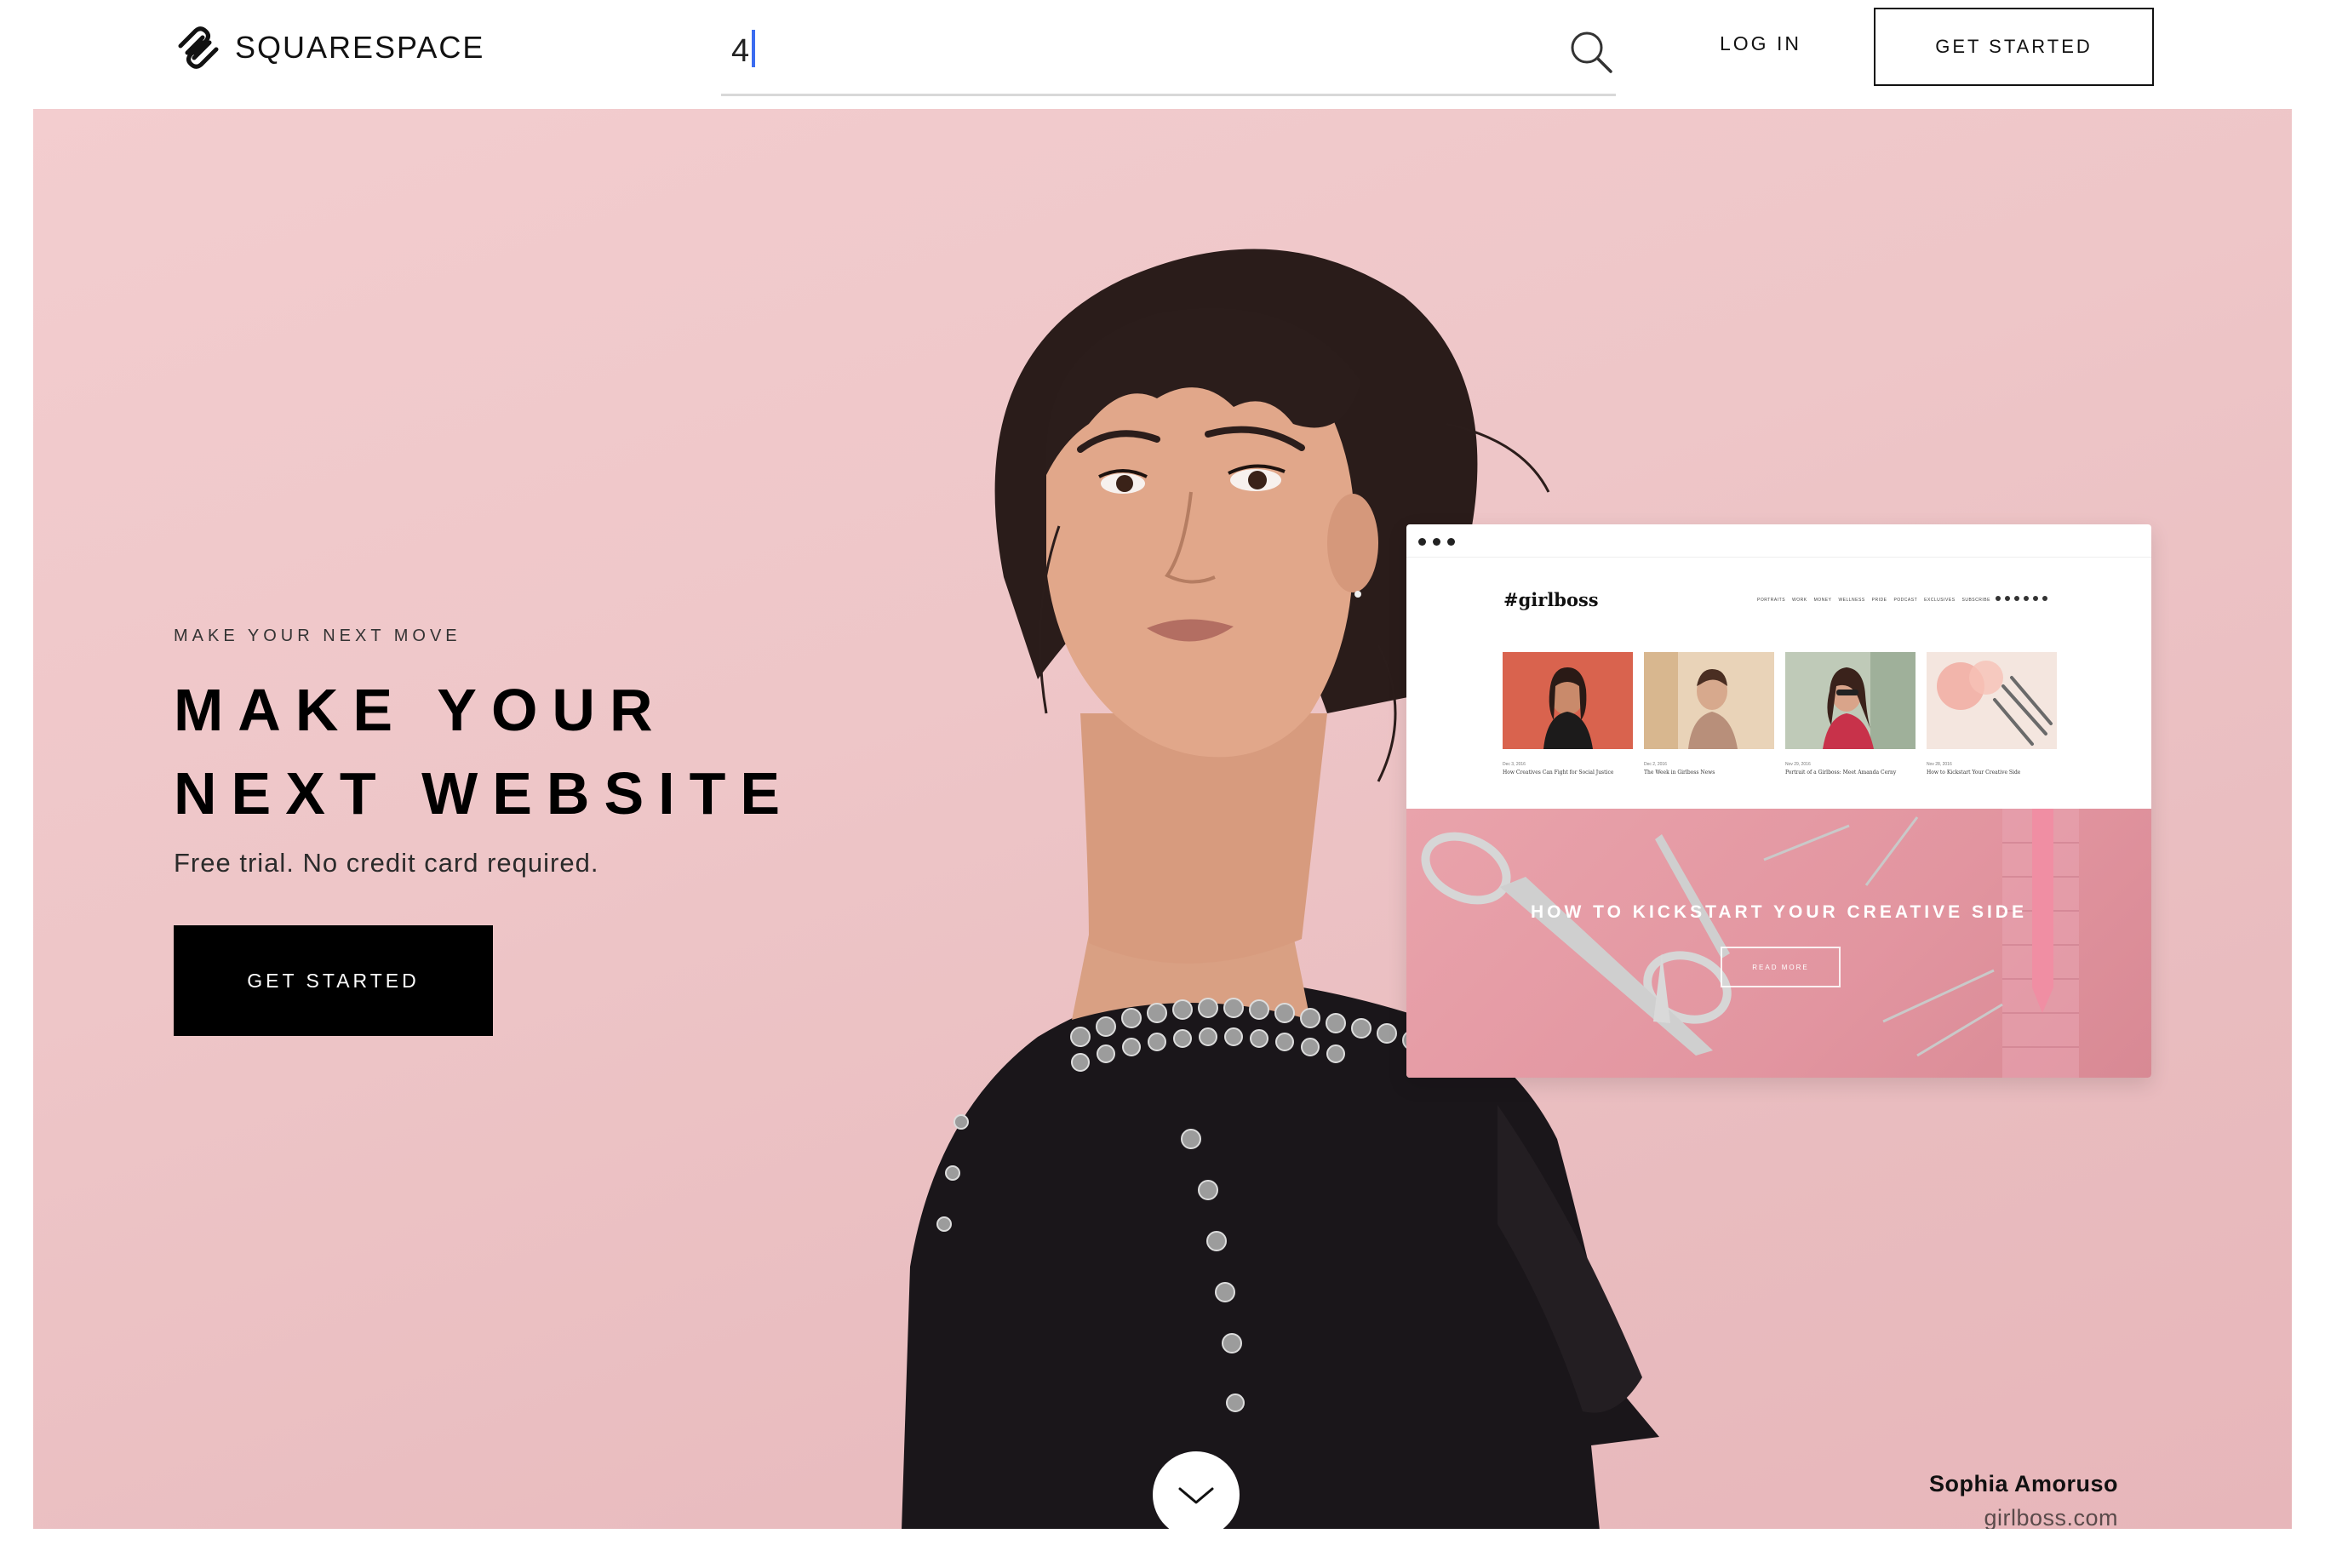 This screenshot has width=2325, height=1568. Describe the element at coordinates (1436, 542) in the screenshot. I see `window-dots-icon` at that location.